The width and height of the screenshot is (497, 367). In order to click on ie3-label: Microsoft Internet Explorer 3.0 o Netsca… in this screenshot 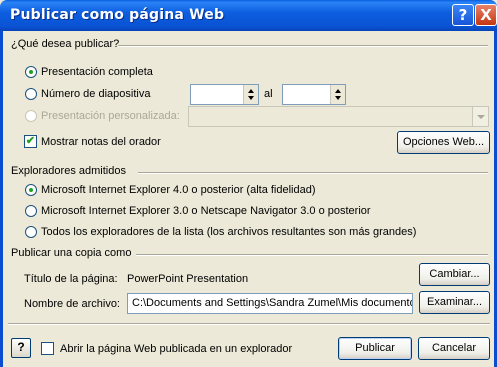, I will do `click(206, 211)`.